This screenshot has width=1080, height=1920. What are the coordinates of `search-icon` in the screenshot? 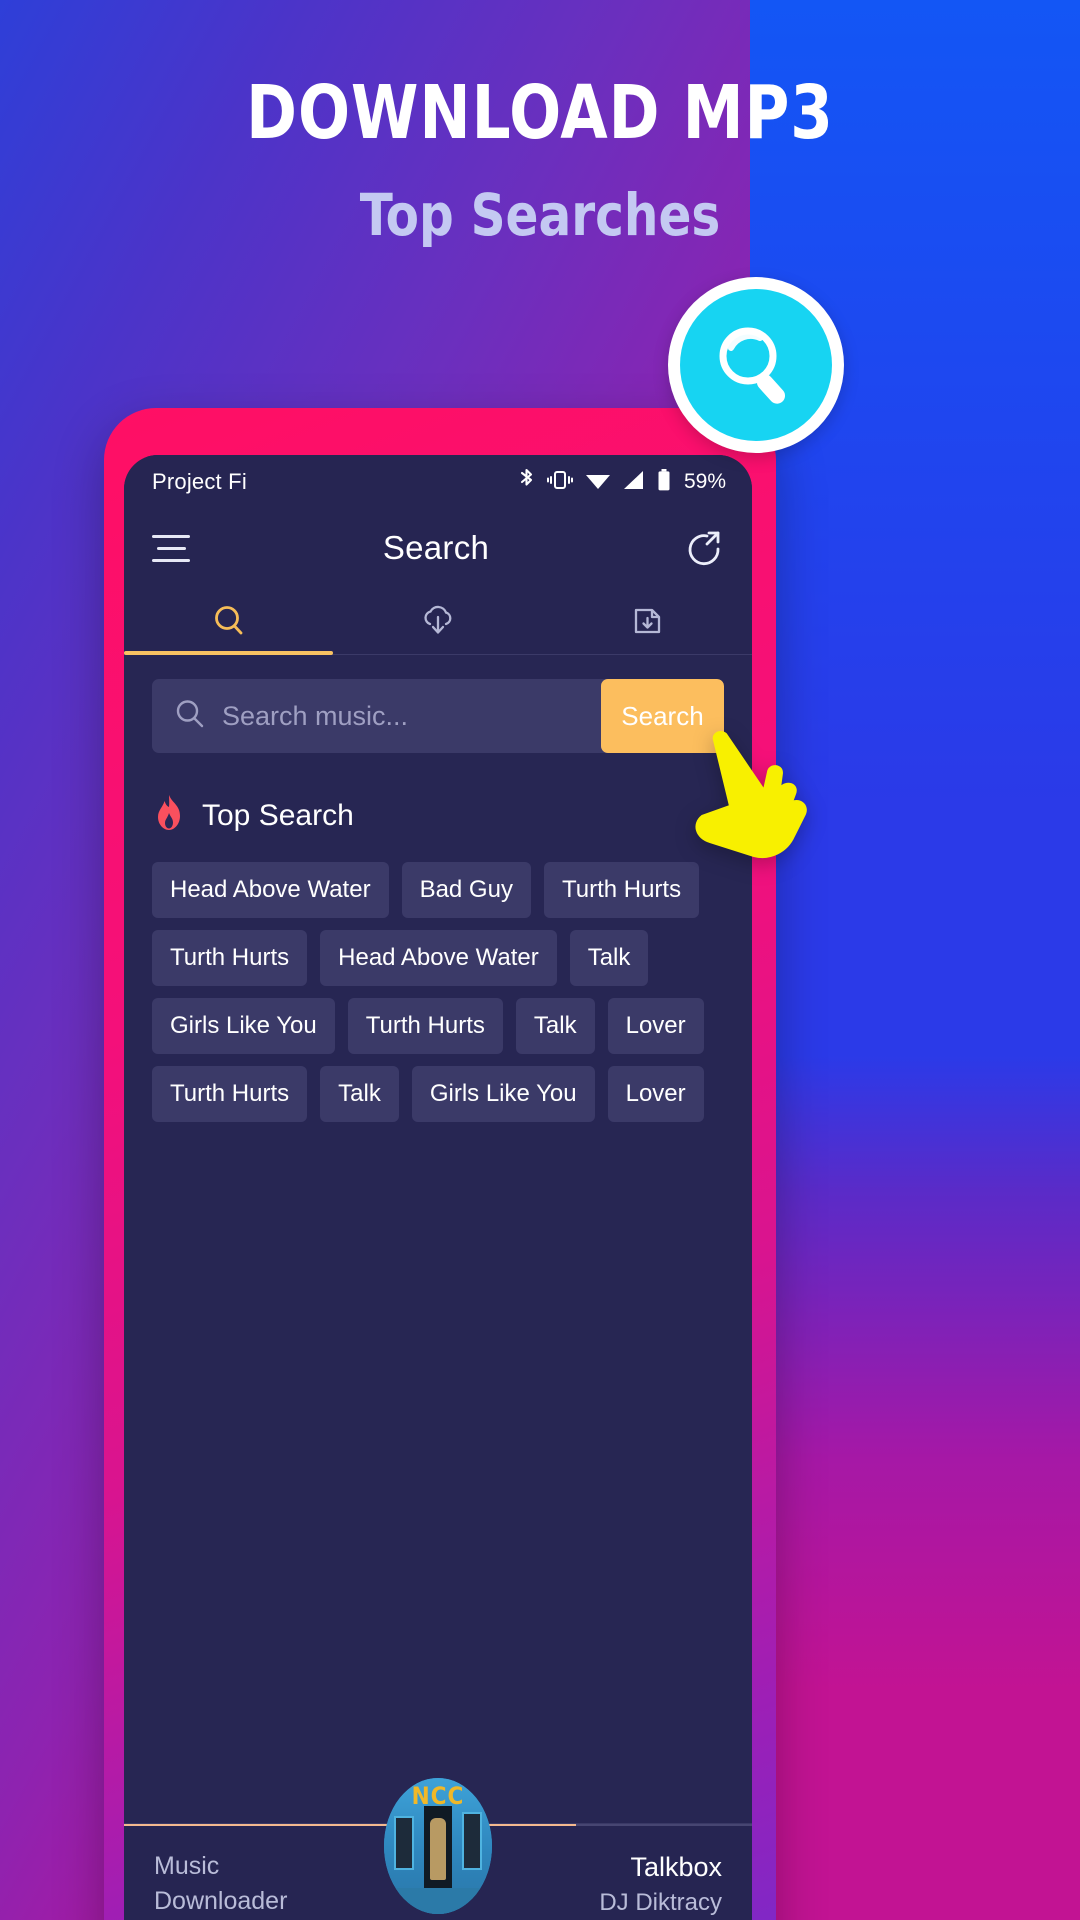 It's located at (190, 716).